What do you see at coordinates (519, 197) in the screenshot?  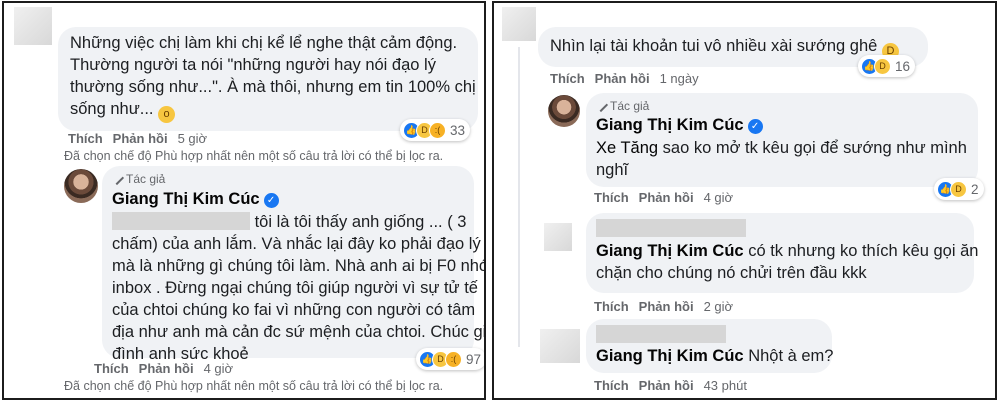 I see `thread-line` at bounding box center [519, 197].